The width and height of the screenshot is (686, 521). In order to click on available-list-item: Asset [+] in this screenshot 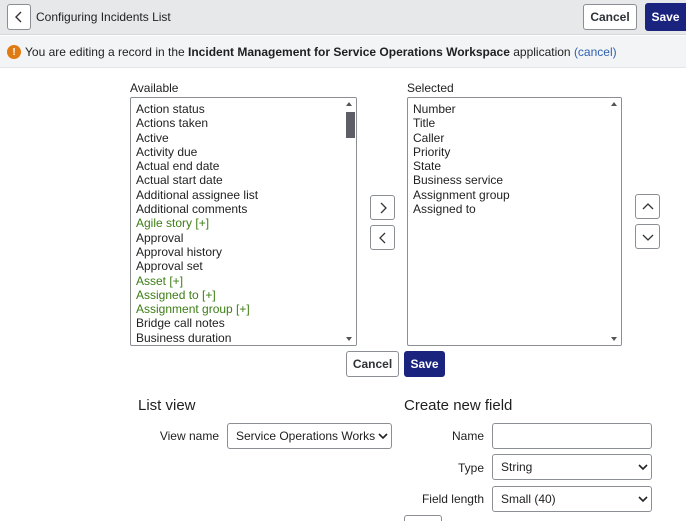, I will do `click(243, 281)`.